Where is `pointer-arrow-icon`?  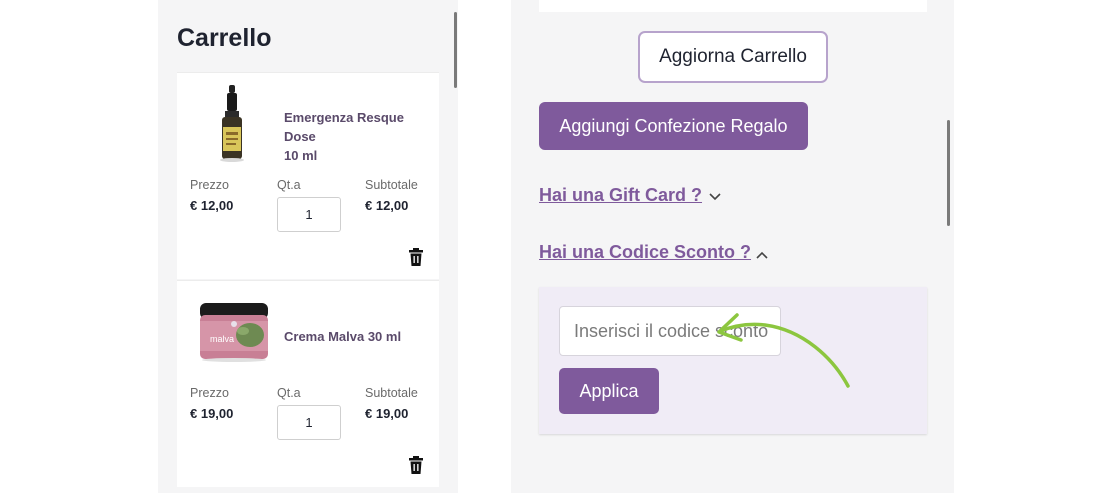
pointer-arrow-icon is located at coordinates (783, 350).